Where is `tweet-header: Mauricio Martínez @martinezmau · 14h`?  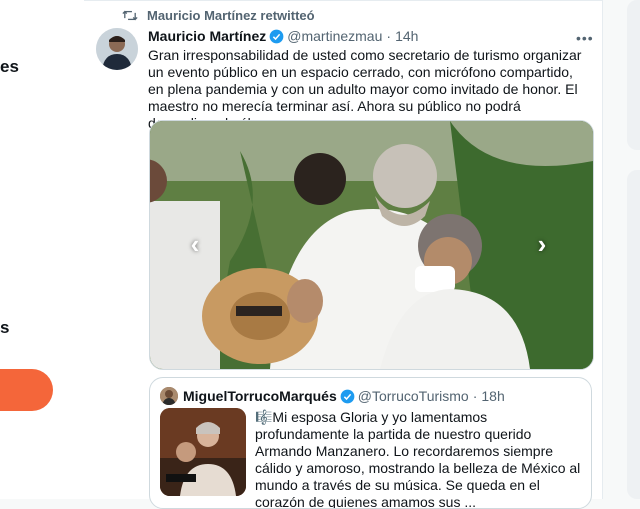
tweet-header: Mauricio Martínez @martinezmau · 14h is located at coordinates (283, 36).